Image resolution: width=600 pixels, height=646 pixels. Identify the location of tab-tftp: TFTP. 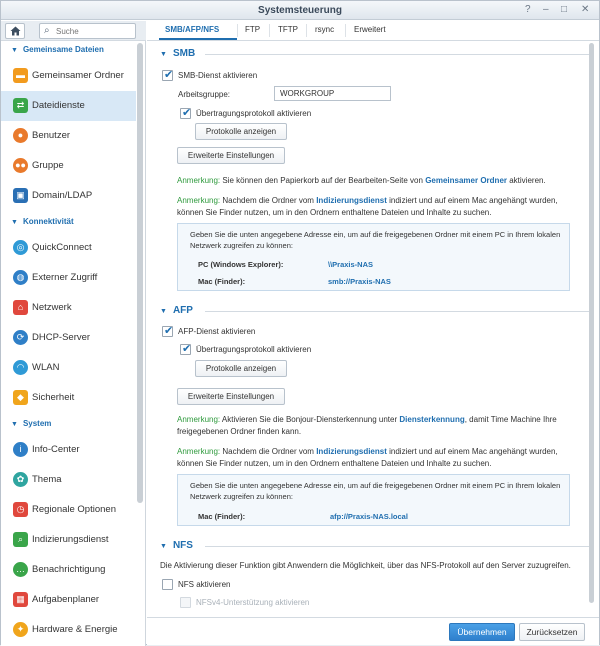
(288, 29).